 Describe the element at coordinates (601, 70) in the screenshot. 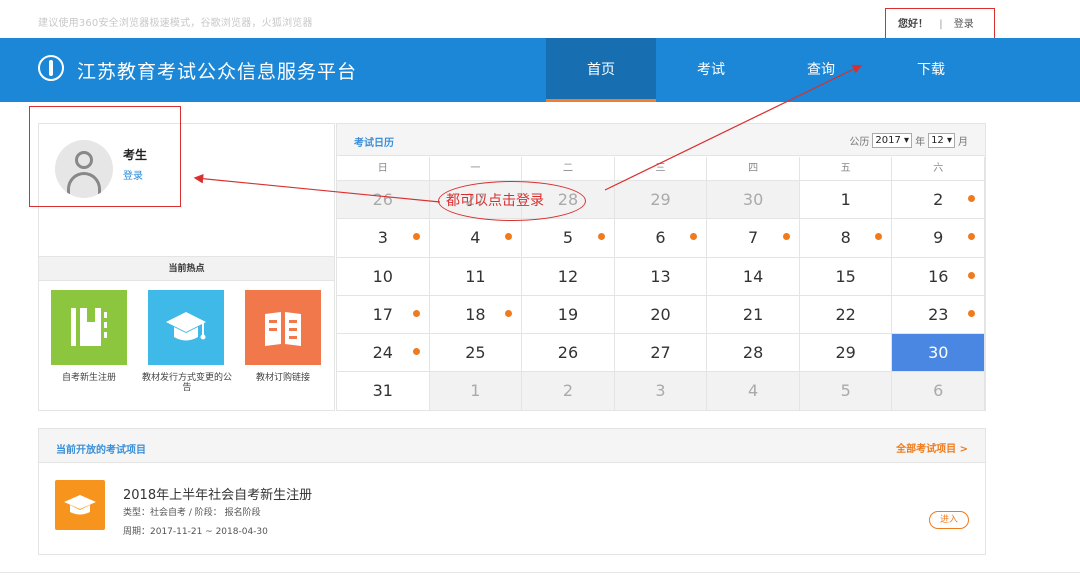

I see `nav-home: 首页` at that location.